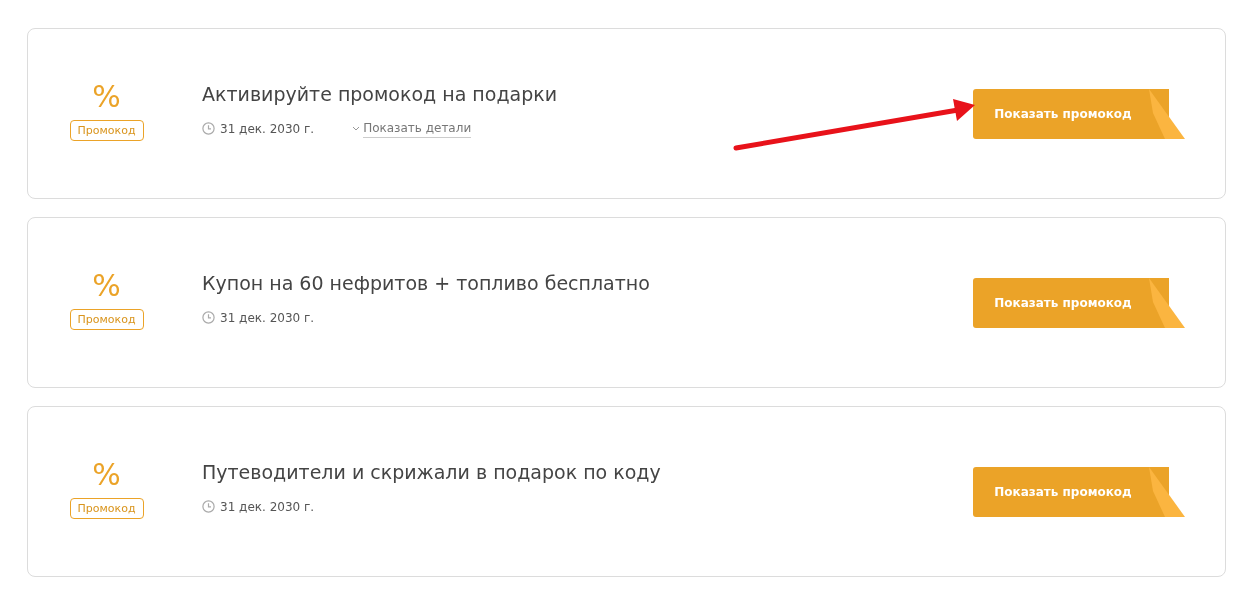  Describe the element at coordinates (356, 129) in the screenshot. I see `chevron-down-icon` at that location.